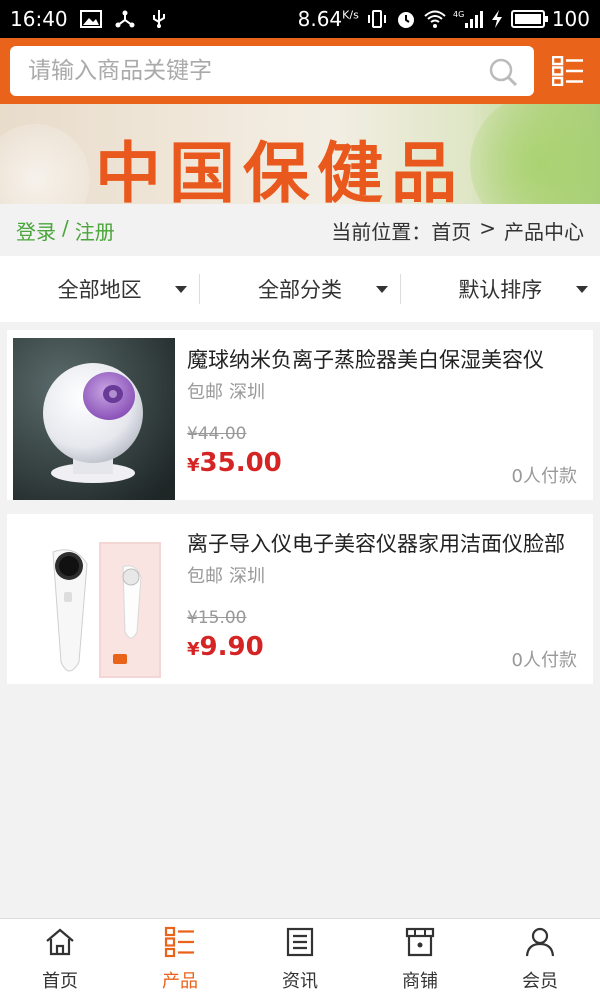 This screenshot has height=1000, width=600. Describe the element at coordinates (451, 232) in the screenshot. I see `breadcrumb-home: 首页` at that location.